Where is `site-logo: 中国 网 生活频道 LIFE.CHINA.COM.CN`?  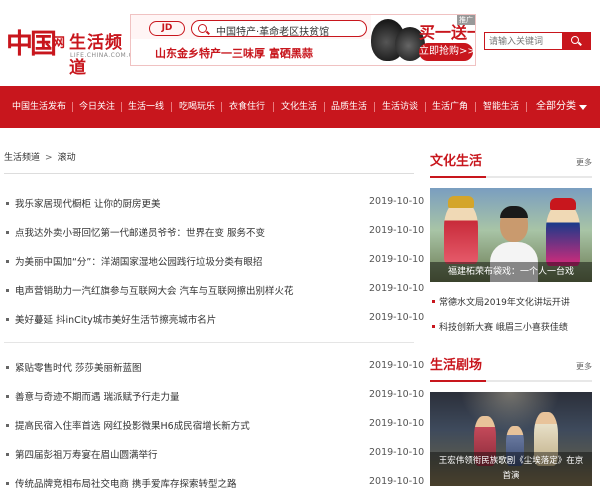 site-logo: 中国 网 生活频道 LIFE.CHINA.COM.CN is located at coordinates (72, 50).